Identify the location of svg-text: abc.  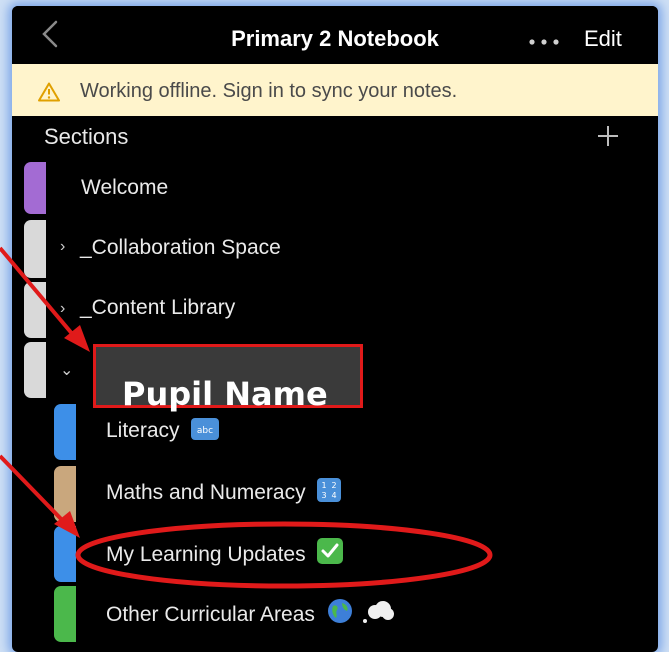
(205, 431).